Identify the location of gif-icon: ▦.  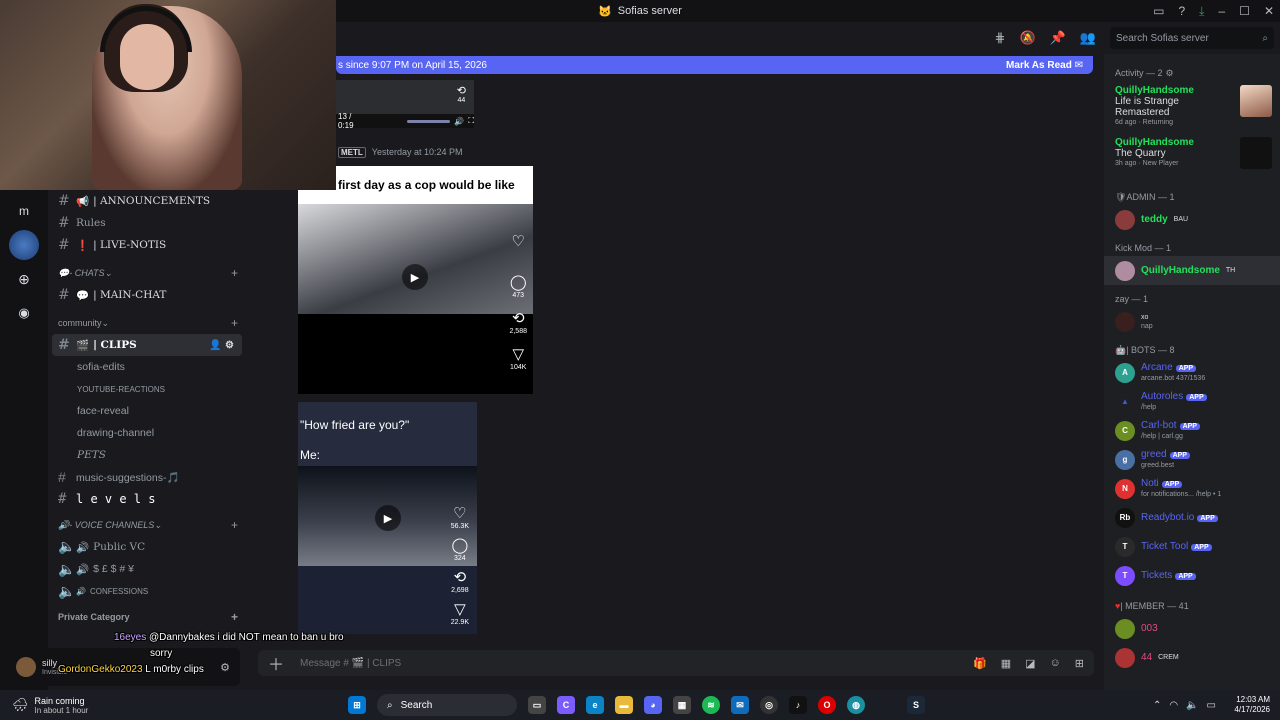
(1006, 663).